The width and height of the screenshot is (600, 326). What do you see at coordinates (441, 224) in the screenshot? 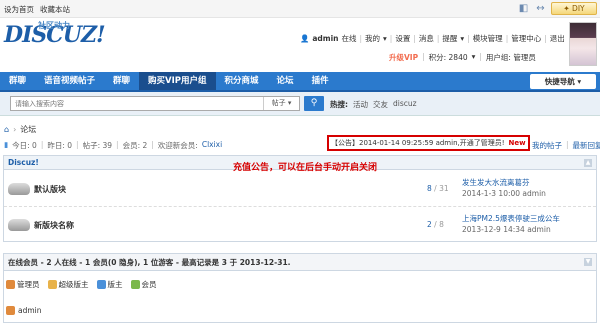
I see `forum-posts: 8` at bounding box center [441, 224].